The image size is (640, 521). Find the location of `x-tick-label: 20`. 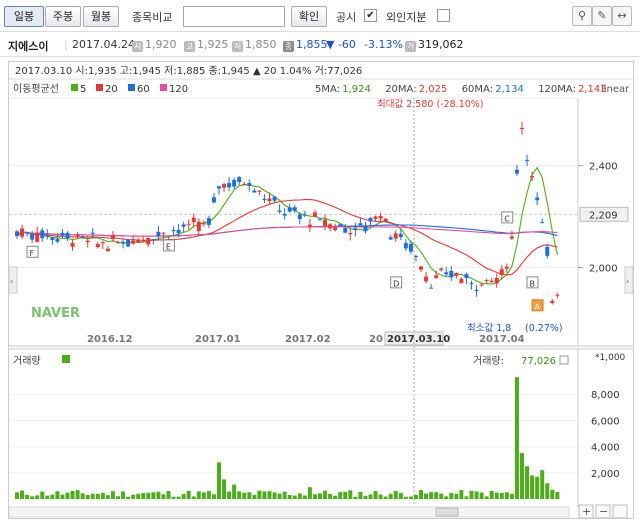

x-tick-label: 20 is located at coordinates (376, 339).